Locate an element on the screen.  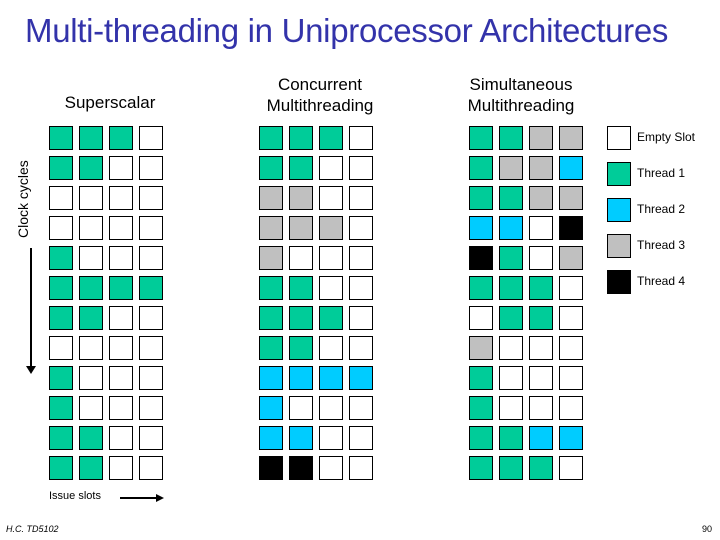
legend-label: Thread 2 is located at coordinates (661, 209).